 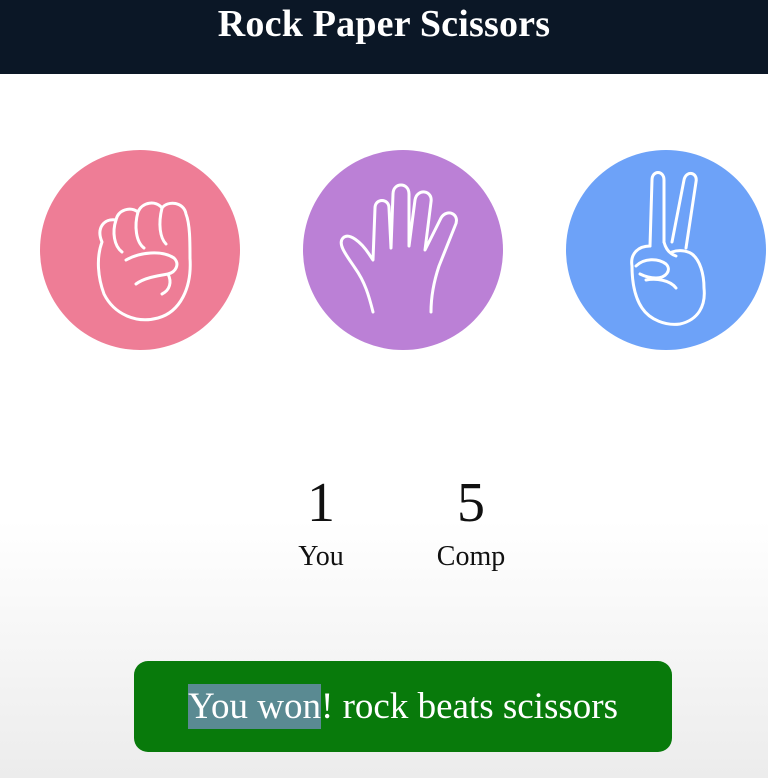 I want to click on player-score: 1 You, so click(x=321, y=522).